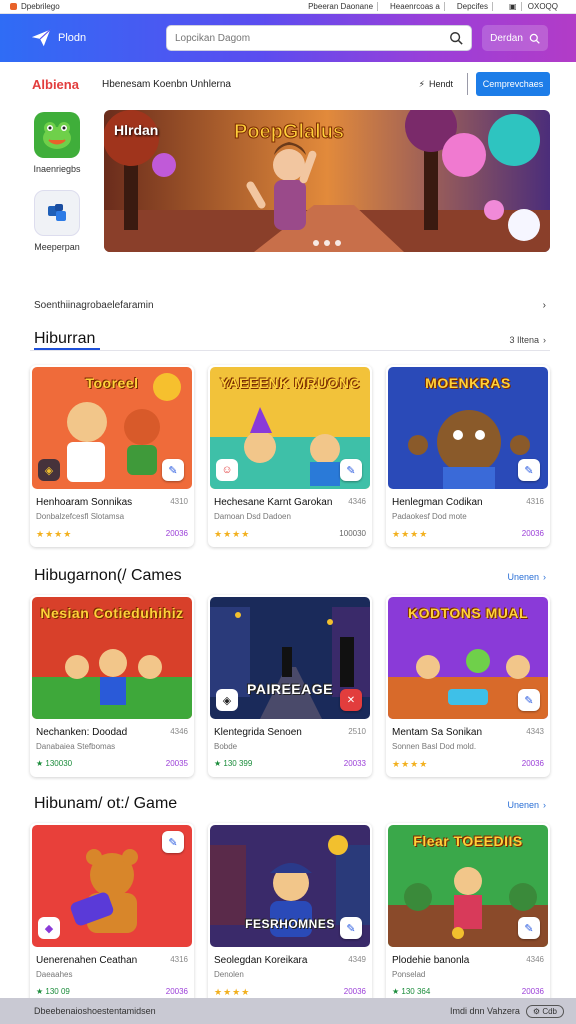  What do you see at coordinates (513, 6) in the screenshot?
I see `cart-icon: ▣` at bounding box center [513, 6].